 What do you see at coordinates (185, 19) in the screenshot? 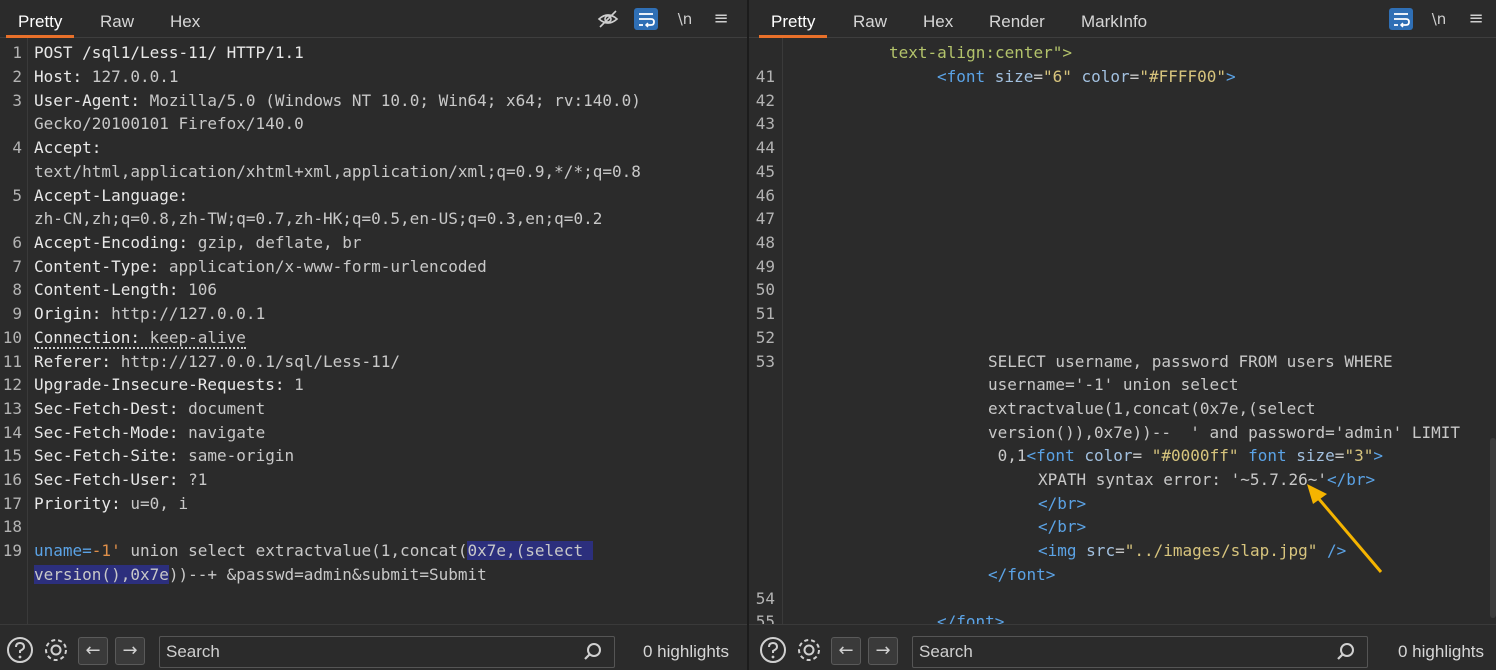
I see `request-tab-hex: Hex` at bounding box center [185, 19].